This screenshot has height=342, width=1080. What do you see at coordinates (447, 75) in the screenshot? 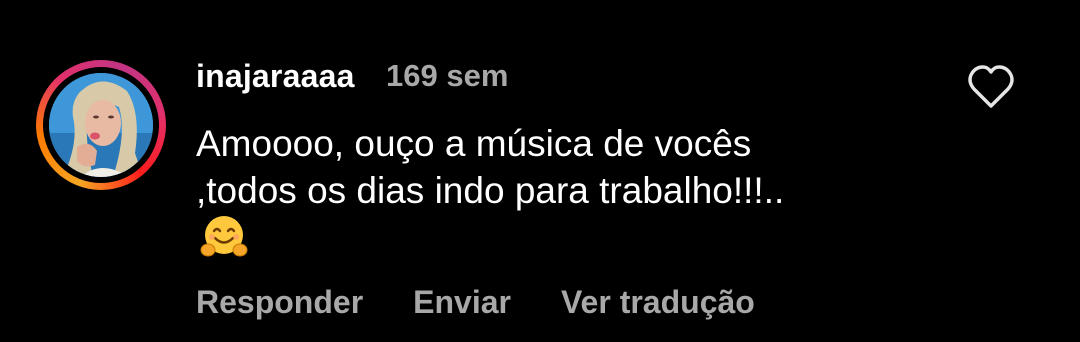
I see `timestamp: 169 sem` at bounding box center [447, 75].